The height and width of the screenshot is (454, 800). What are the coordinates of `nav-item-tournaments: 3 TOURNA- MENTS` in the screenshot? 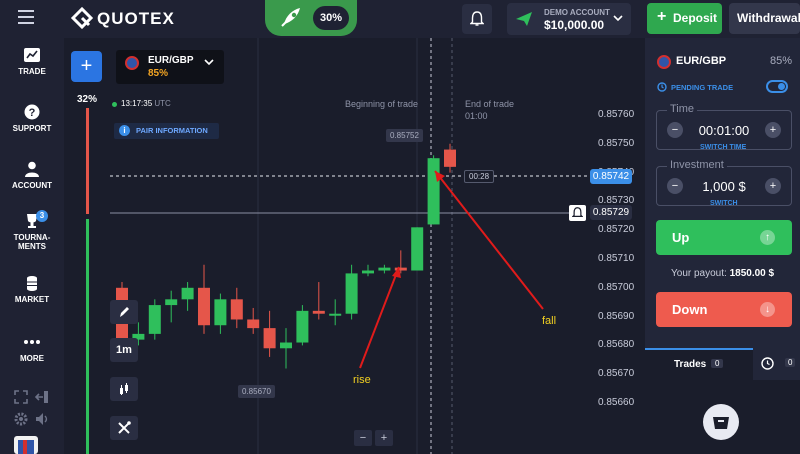 It's located at (32, 230).